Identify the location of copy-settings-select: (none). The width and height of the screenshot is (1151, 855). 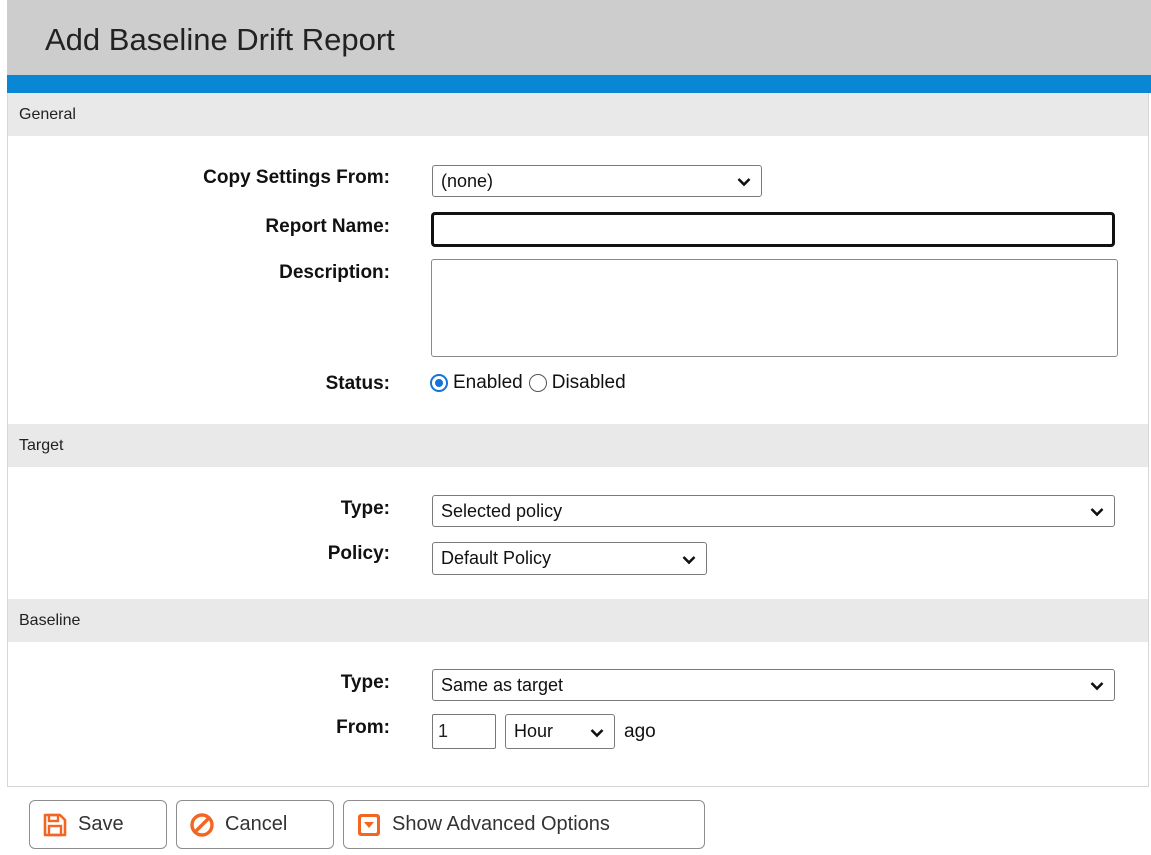
(597, 181).